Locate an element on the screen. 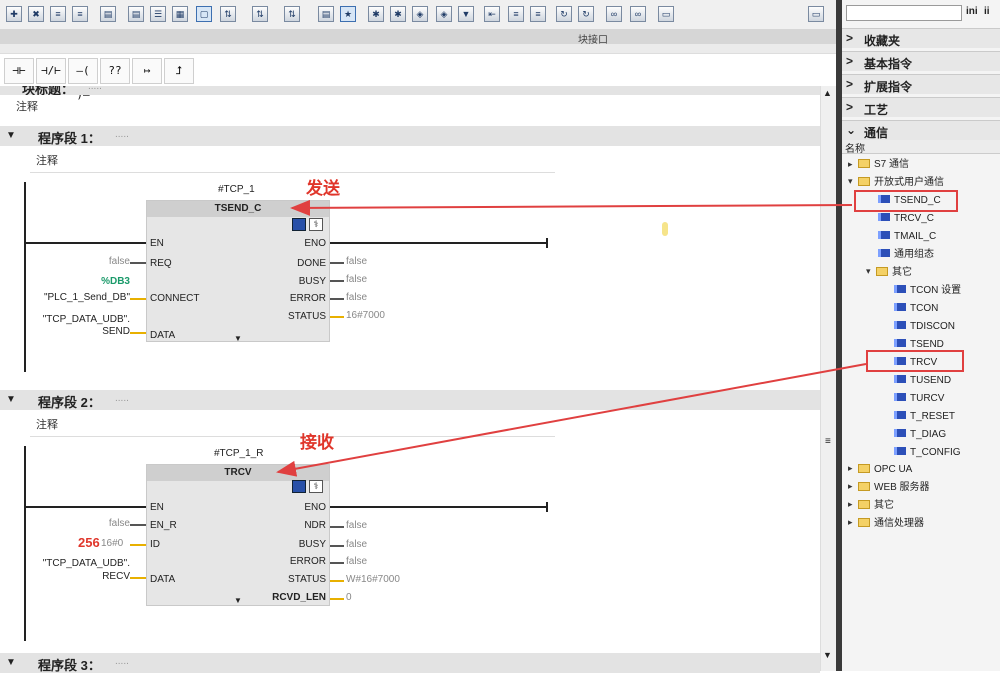 The image size is (1000, 674). arrow-tsend is located at coordinates (571, 207).